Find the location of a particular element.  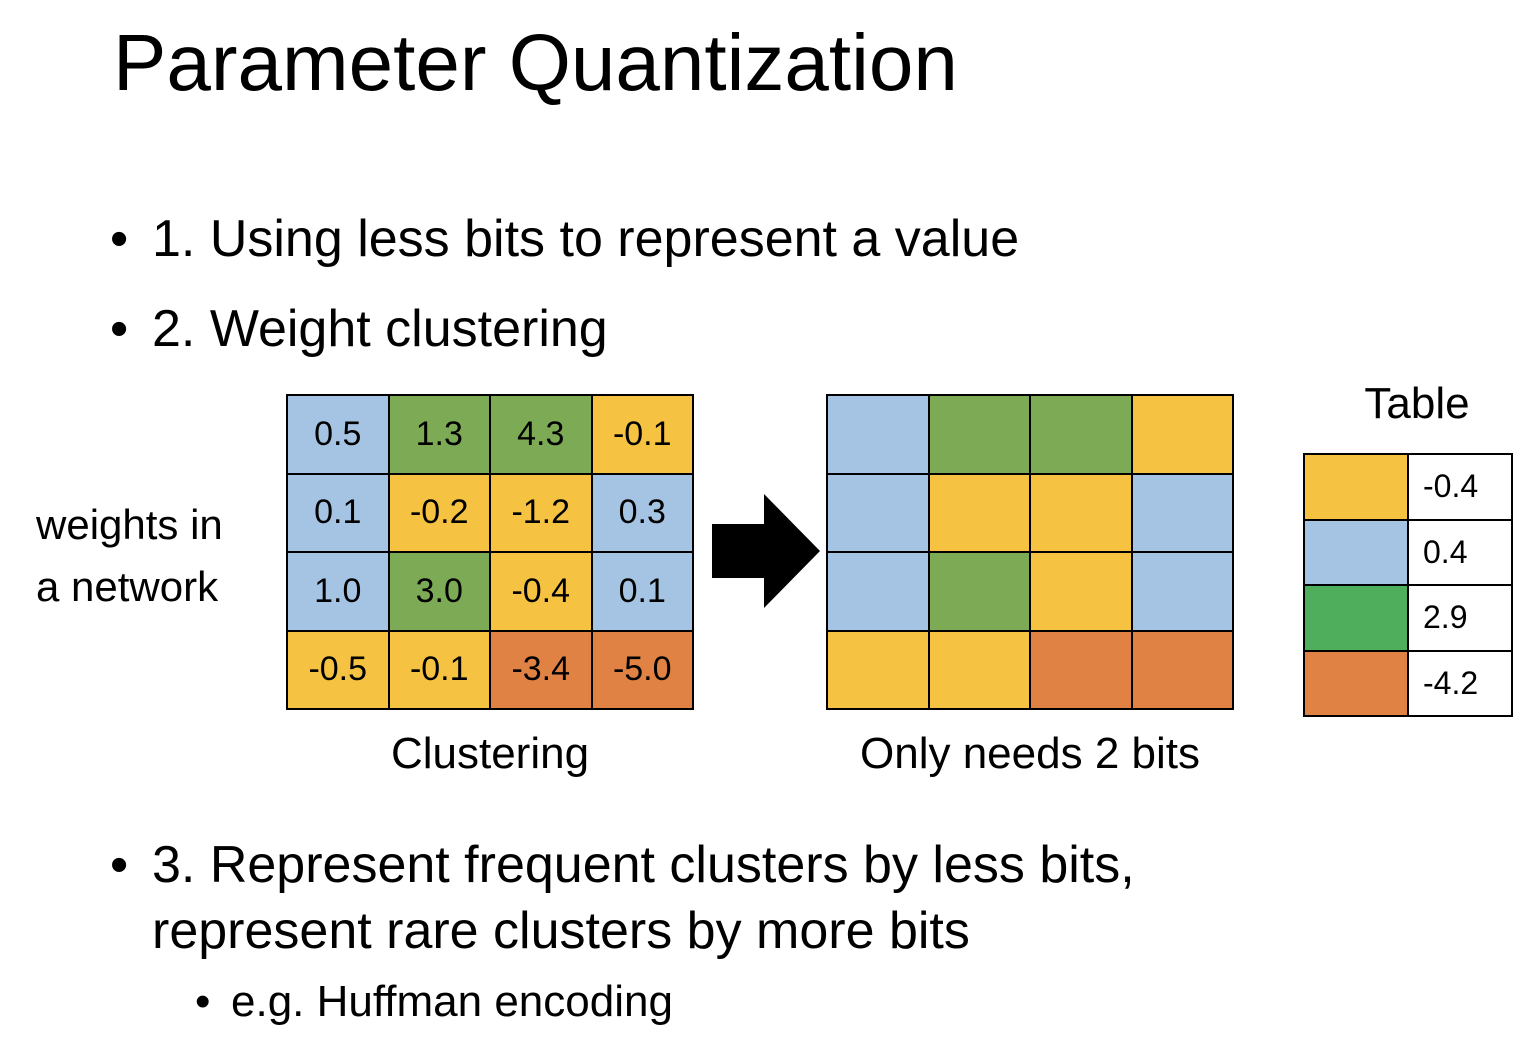

table-value: 2.9 is located at coordinates (1460, 618).